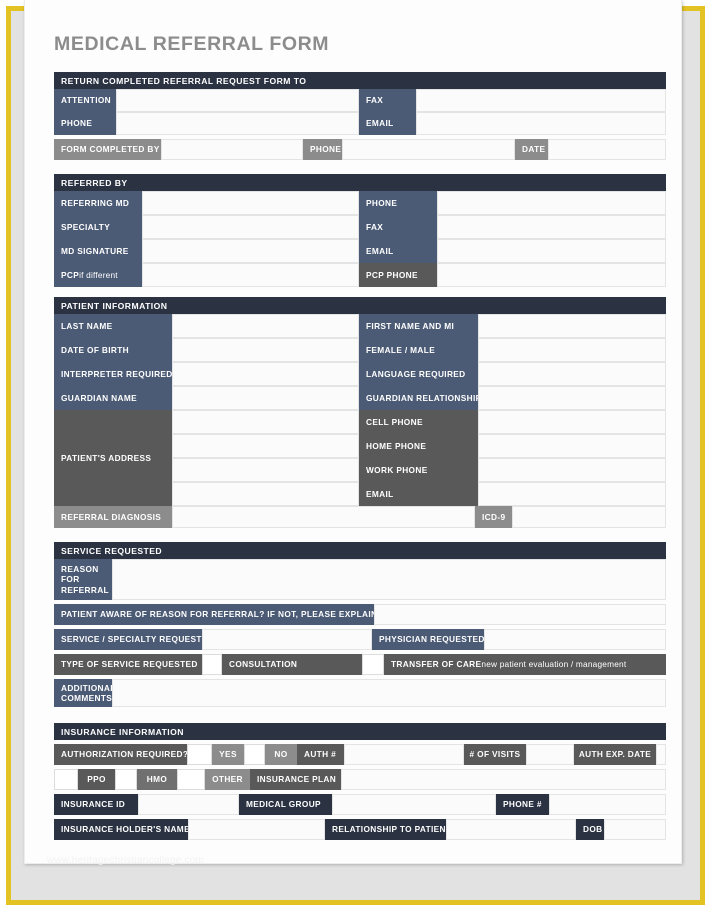 The width and height of the screenshot is (711, 911). What do you see at coordinates (419, 446) in the screenshot?
I see `row-home-phone: HOME PHONE` at bounding box center [419, 446].